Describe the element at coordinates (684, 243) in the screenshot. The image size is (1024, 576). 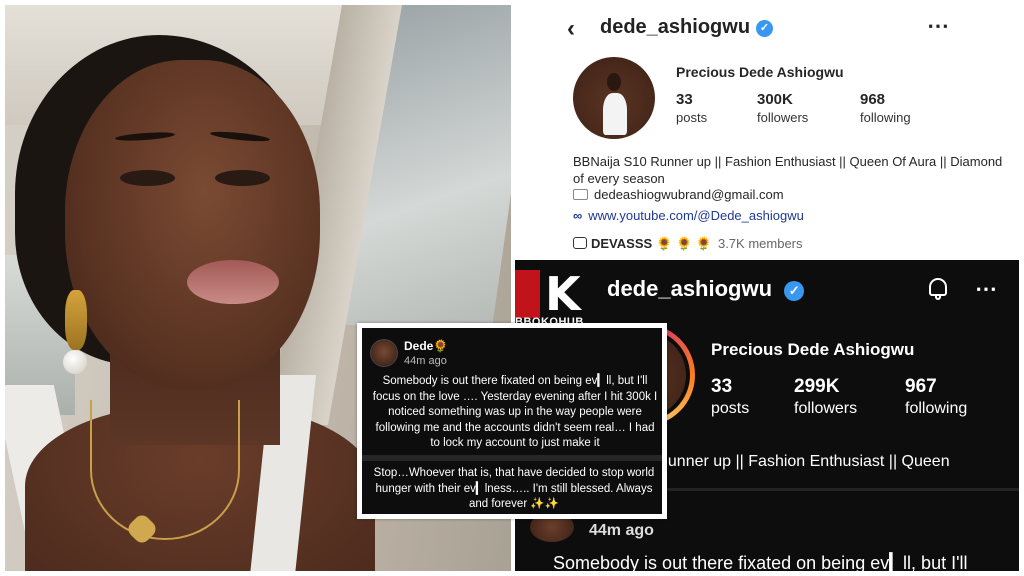
I see `channel-emoji: 🌻 🌻 🌻` at that location.